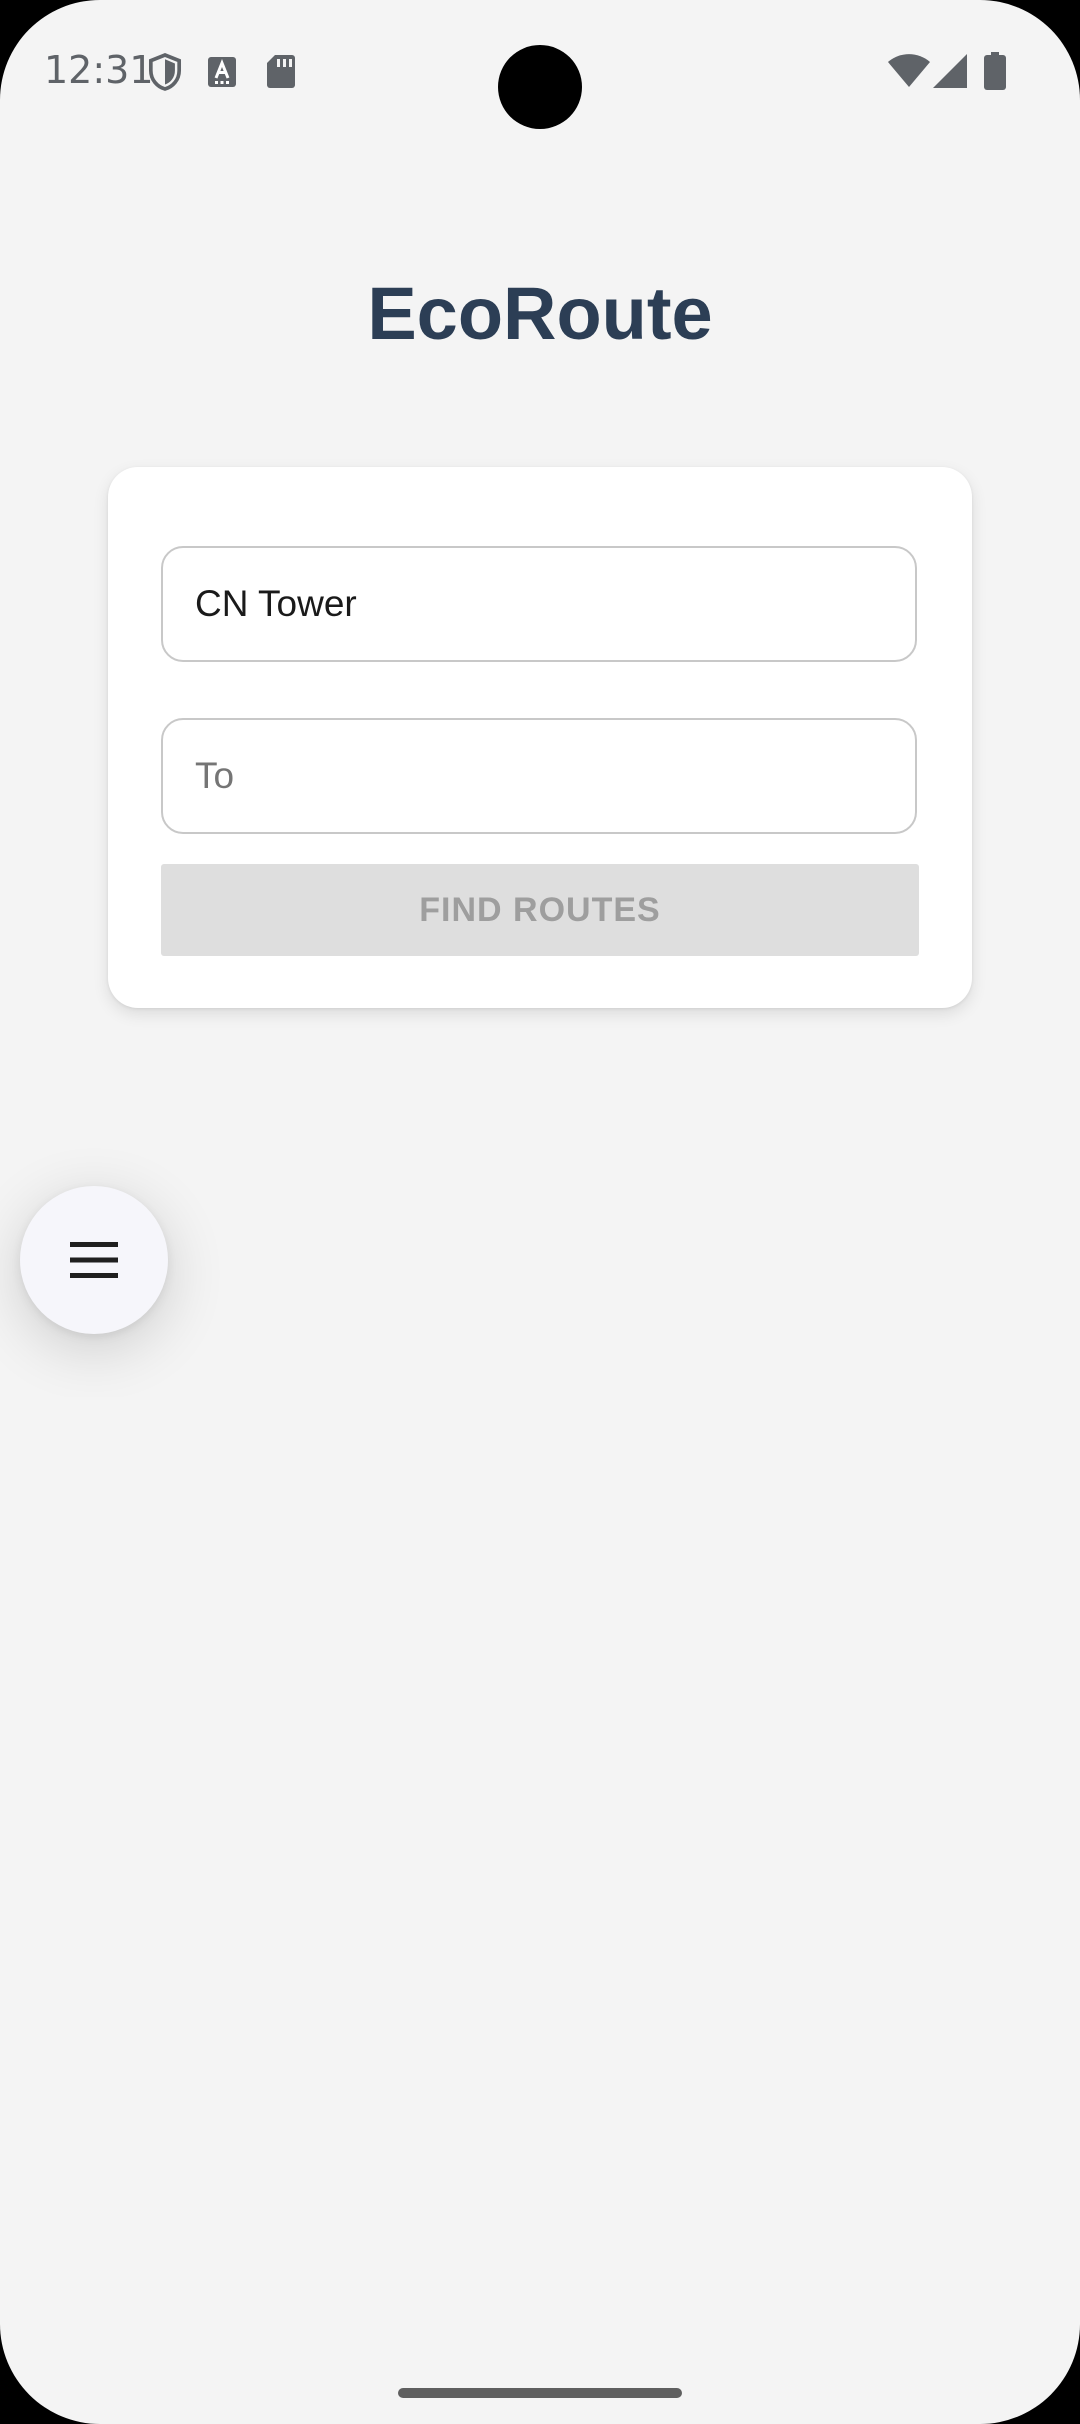 The image size is (1080, 2424). What do you see at coordinates (540, 313) in the screenshot?
I see `app-title: EcoRoute` at bounding box center [540, 313].